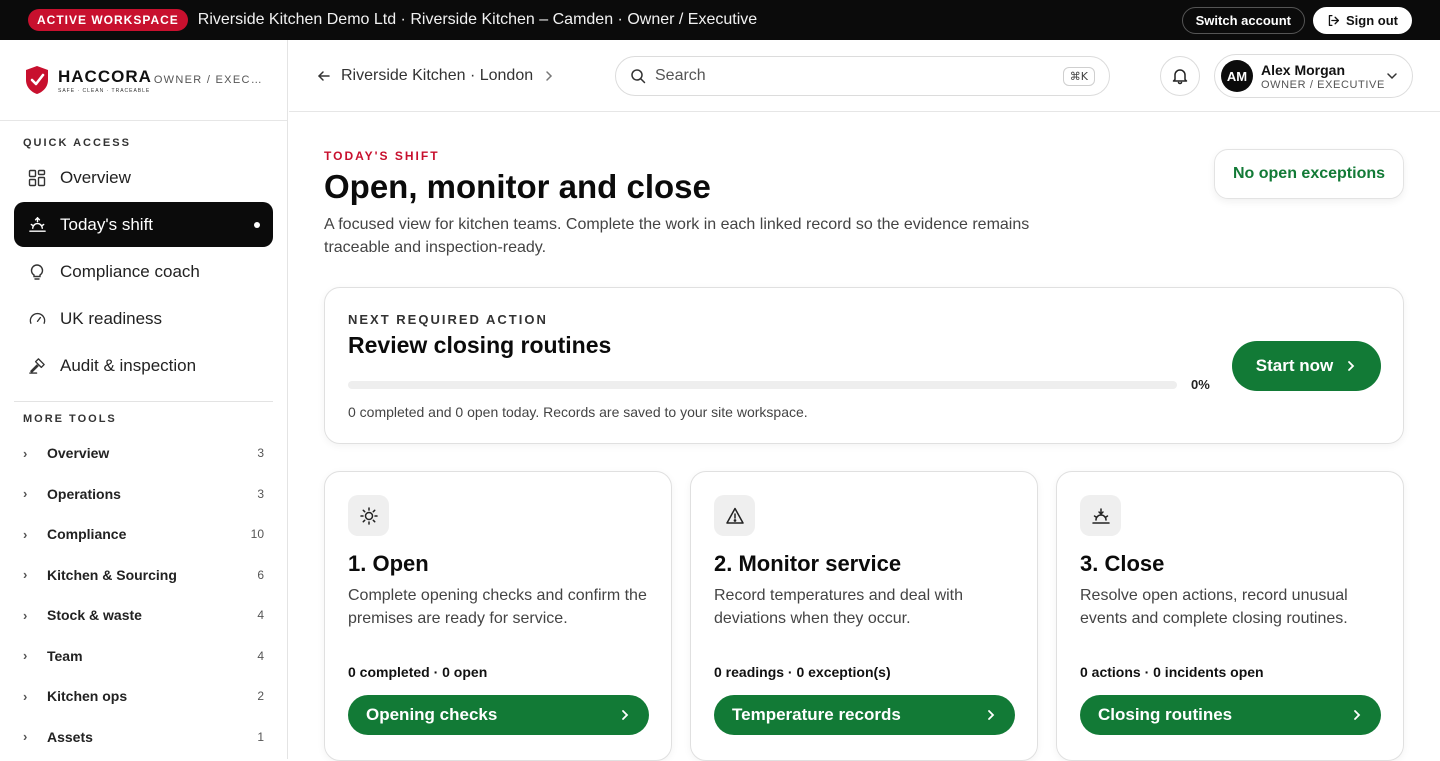  What do you see at coordinates (108, 20) in the screenshot?
I see `active-workspace-badge: ACTIVE WORKSPACE` at bounding box center [108, 20].